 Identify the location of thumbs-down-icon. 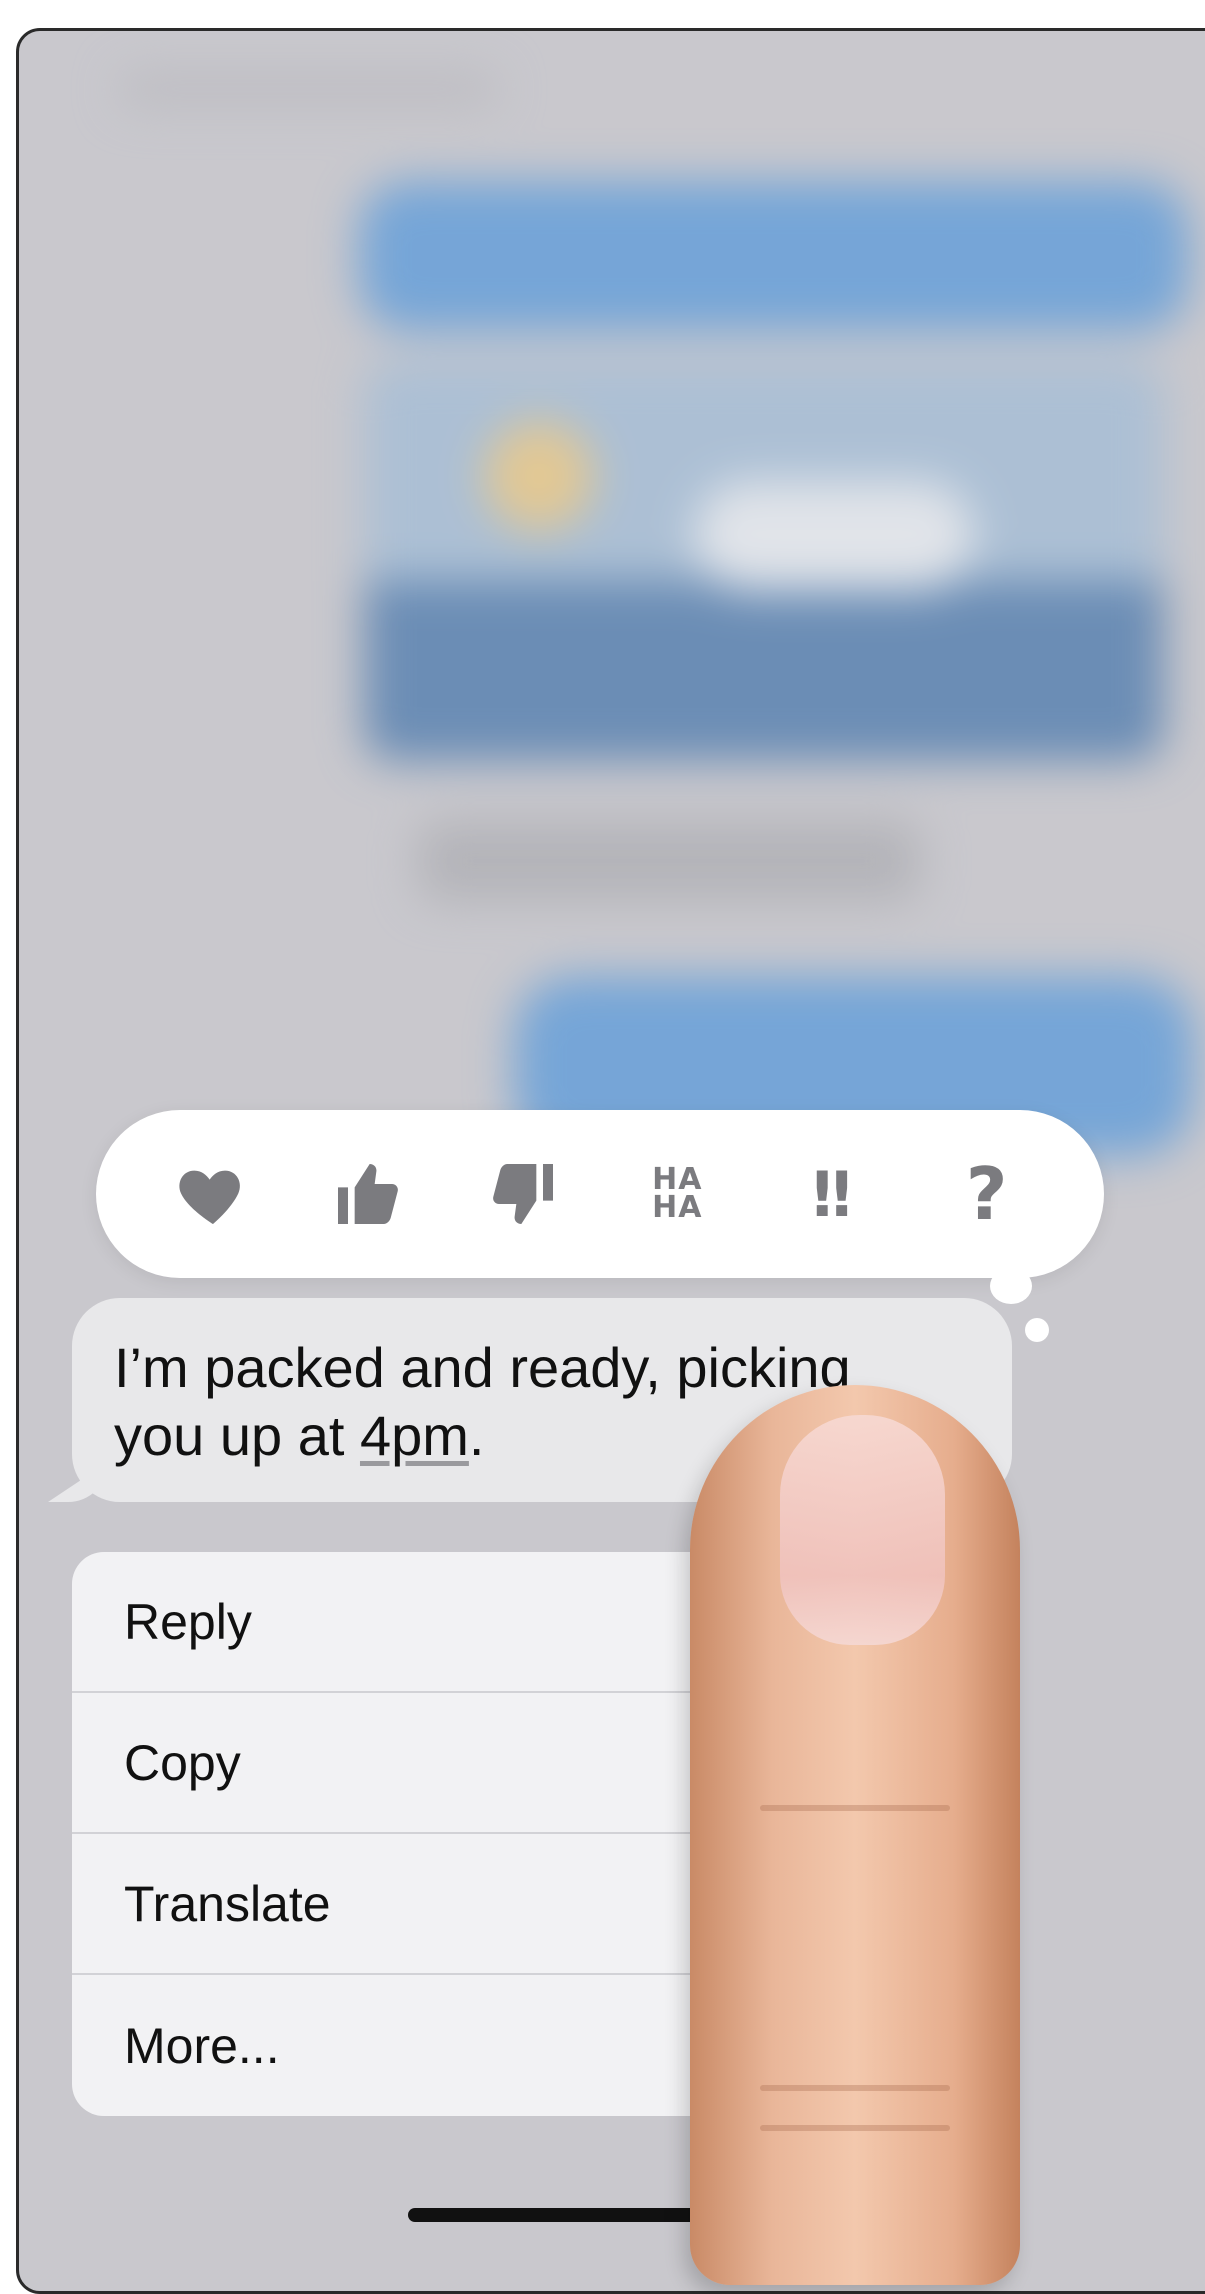
(522, 1194).